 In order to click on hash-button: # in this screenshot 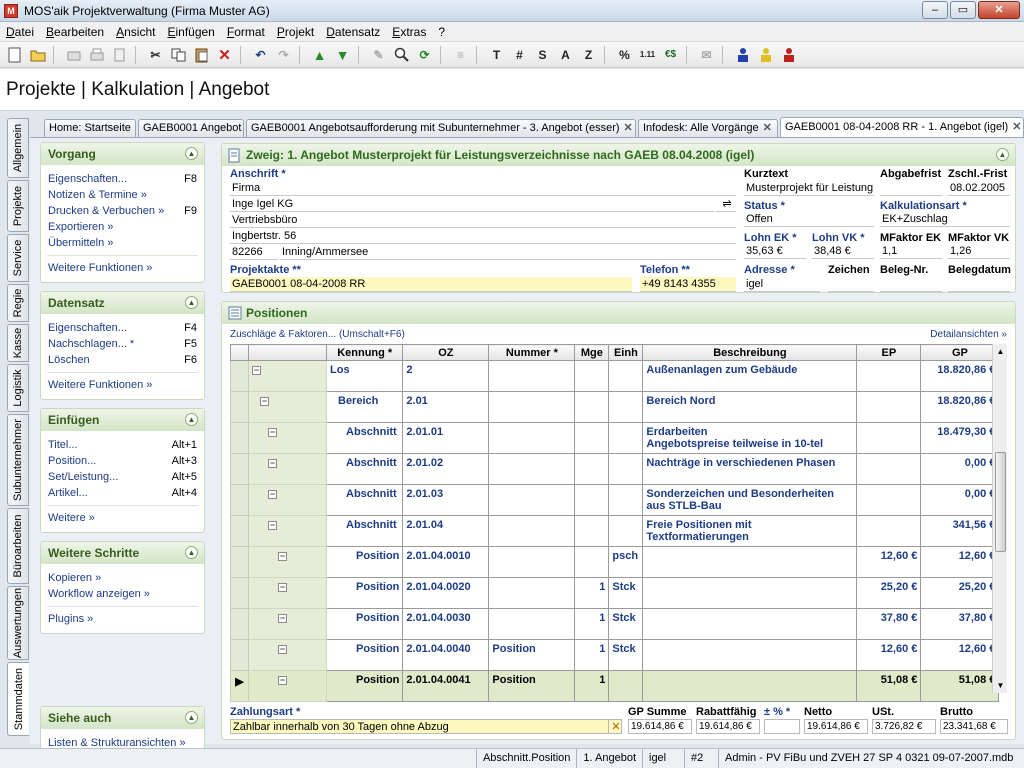, I will do `click(519, 54)`.